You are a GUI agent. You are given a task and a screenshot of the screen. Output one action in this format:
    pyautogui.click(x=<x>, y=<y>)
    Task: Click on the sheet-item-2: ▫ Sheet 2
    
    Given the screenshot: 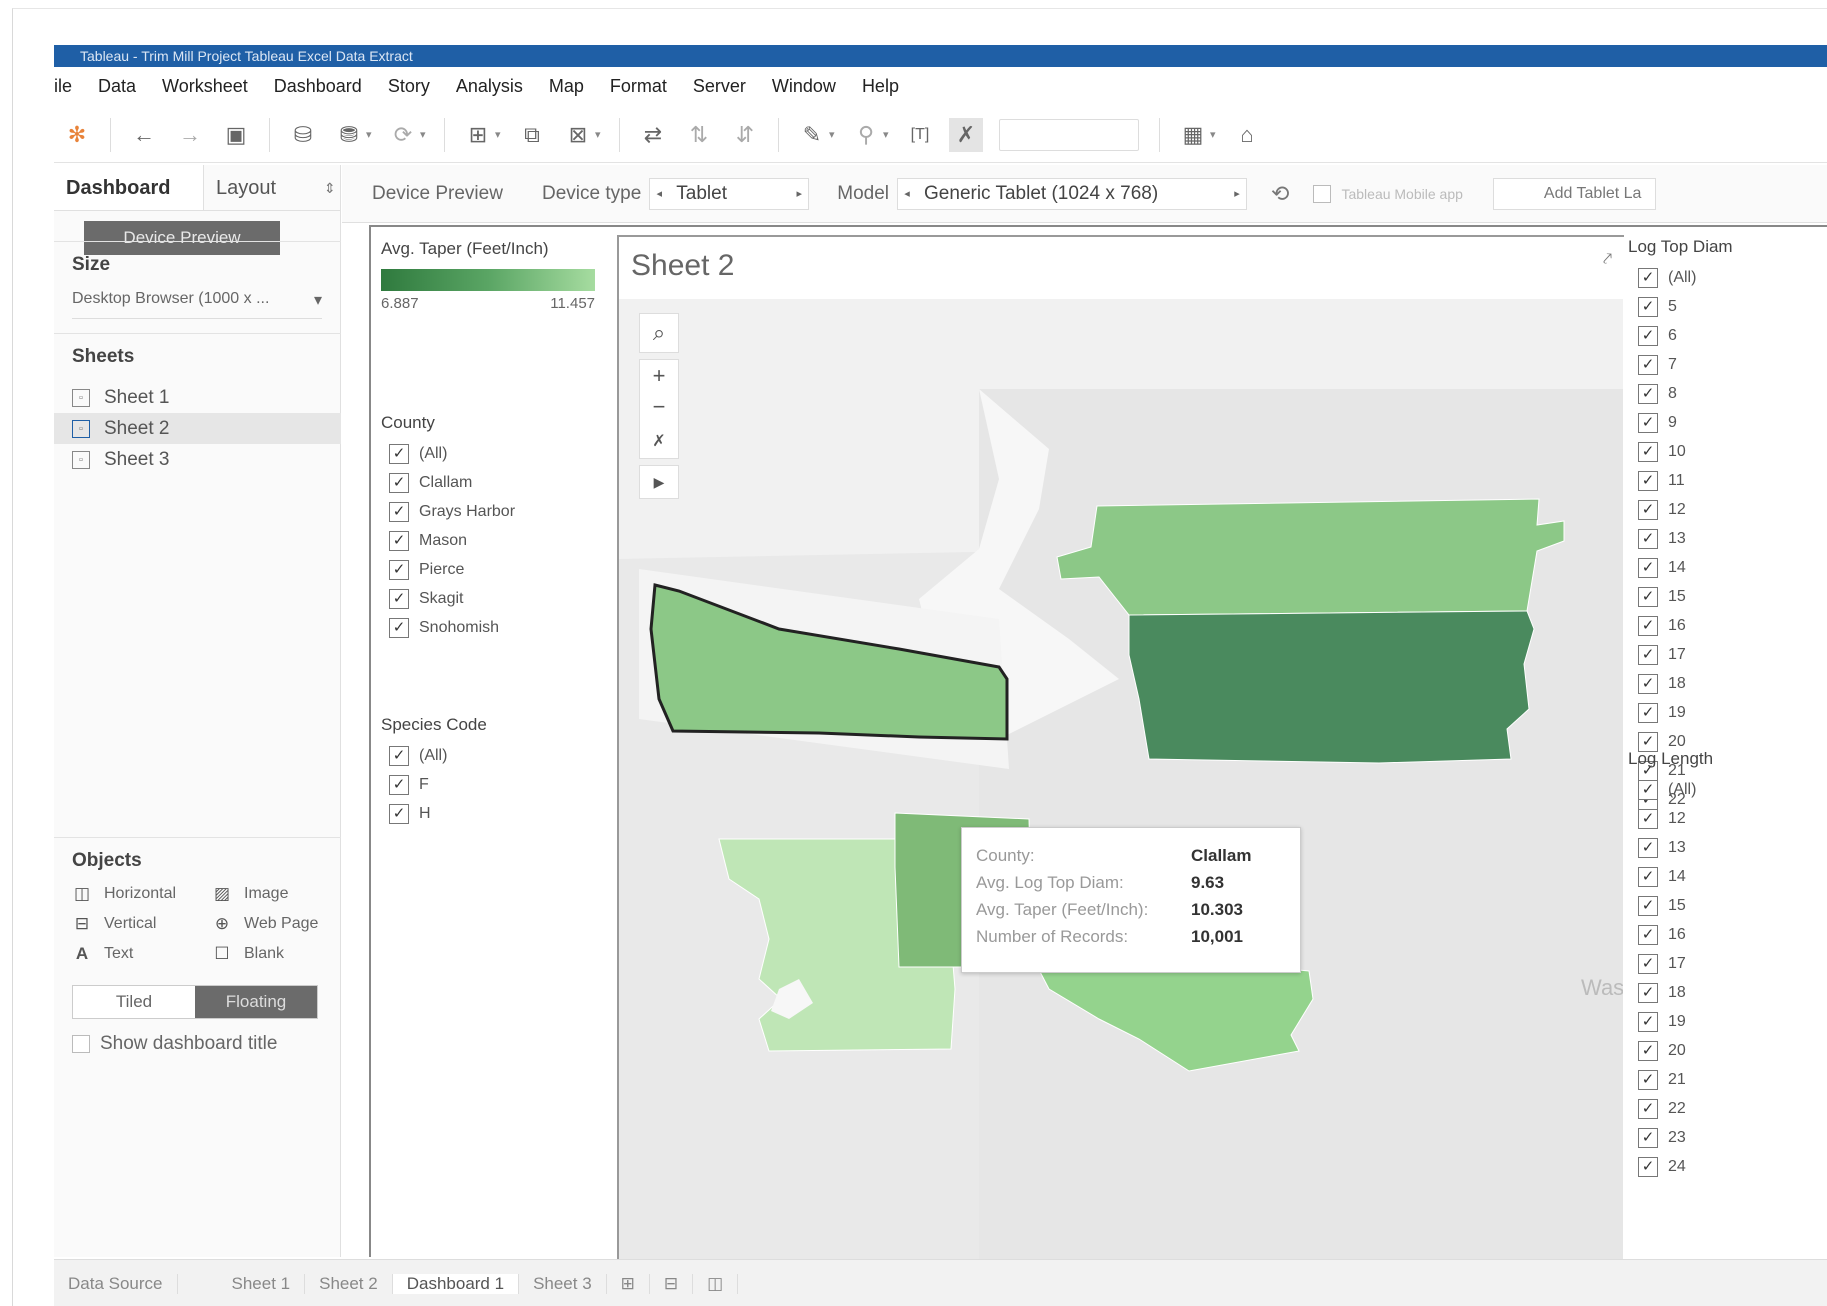 What is the action you would take?
    pyautogui.click(x=197, y=428)
    